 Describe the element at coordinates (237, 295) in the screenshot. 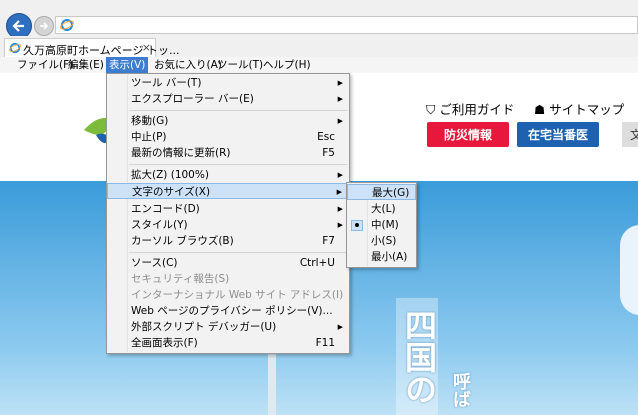

I see `menu-item-international-address: インターナショナル Web サイト アドレス(I)` at that location.